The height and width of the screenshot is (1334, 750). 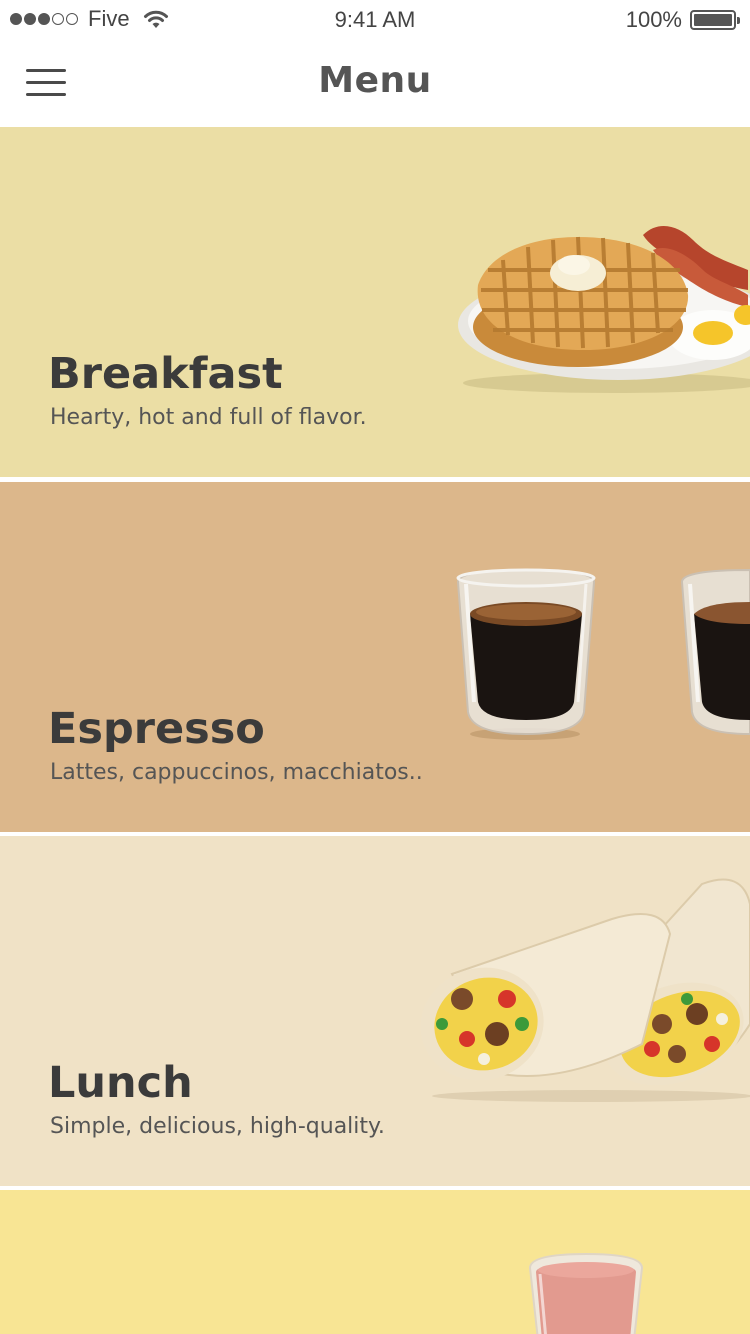 I want to click on espresso-glass-image, so click(x=526, y=654).